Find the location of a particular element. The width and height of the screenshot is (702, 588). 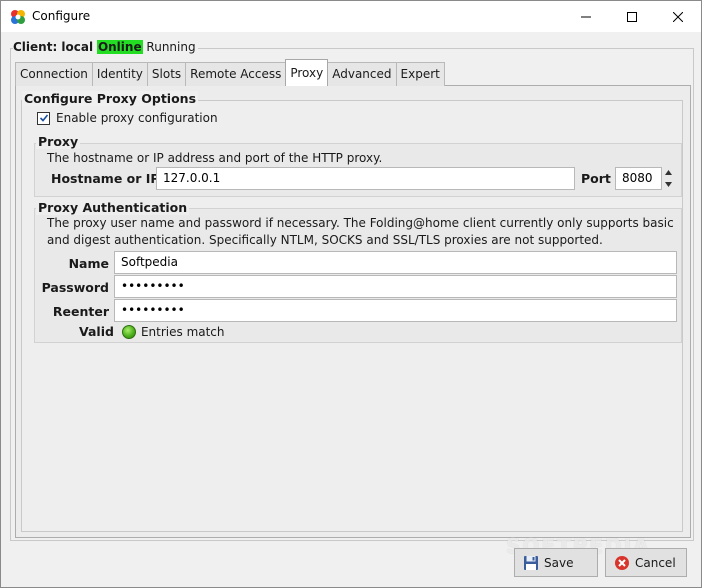

tab-advanced: Advanced is located at coordinates (362, 74).